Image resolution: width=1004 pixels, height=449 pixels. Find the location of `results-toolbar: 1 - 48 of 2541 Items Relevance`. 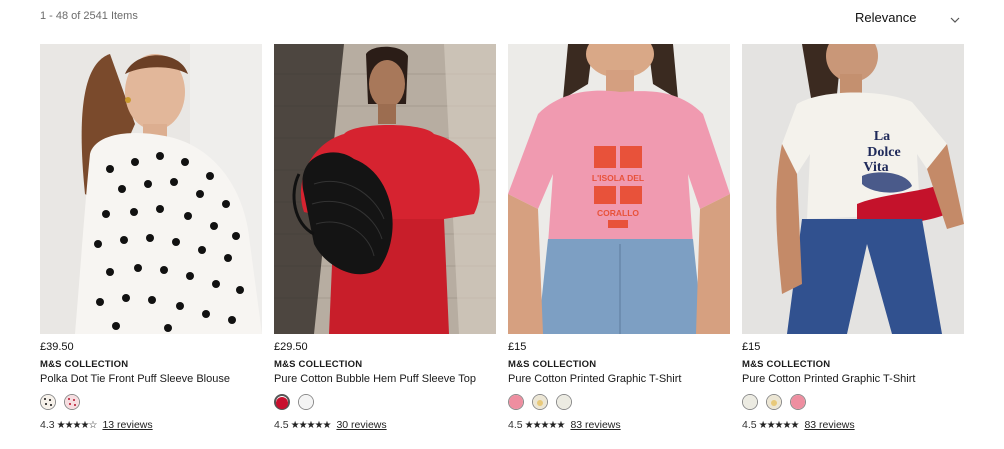

results-toolbar: 1 - 48 of 2541 Items Relevance is located at coordinates (502, 20).